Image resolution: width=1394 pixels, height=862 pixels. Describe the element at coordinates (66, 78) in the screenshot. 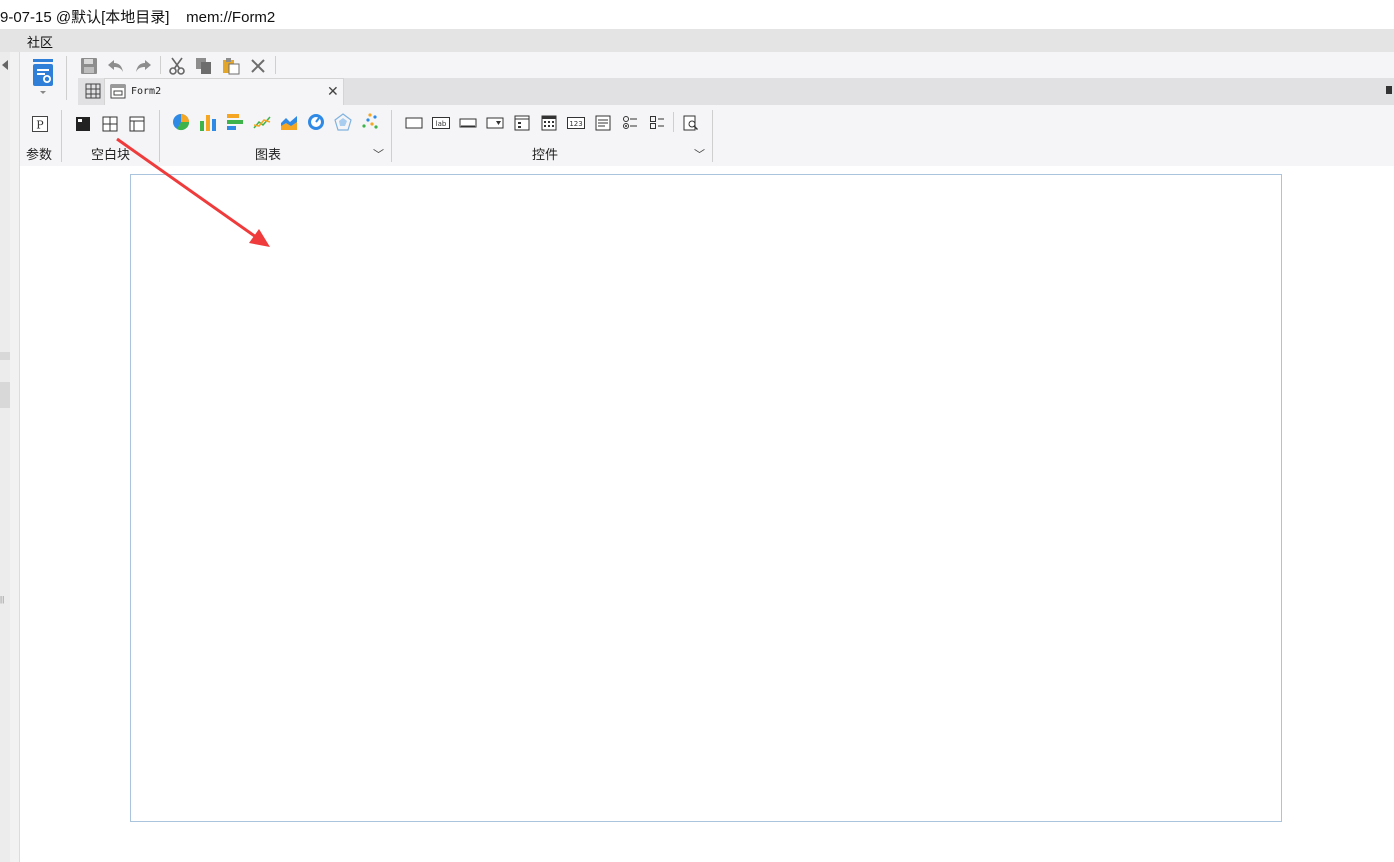

I see `toolbar-separator` at that location.